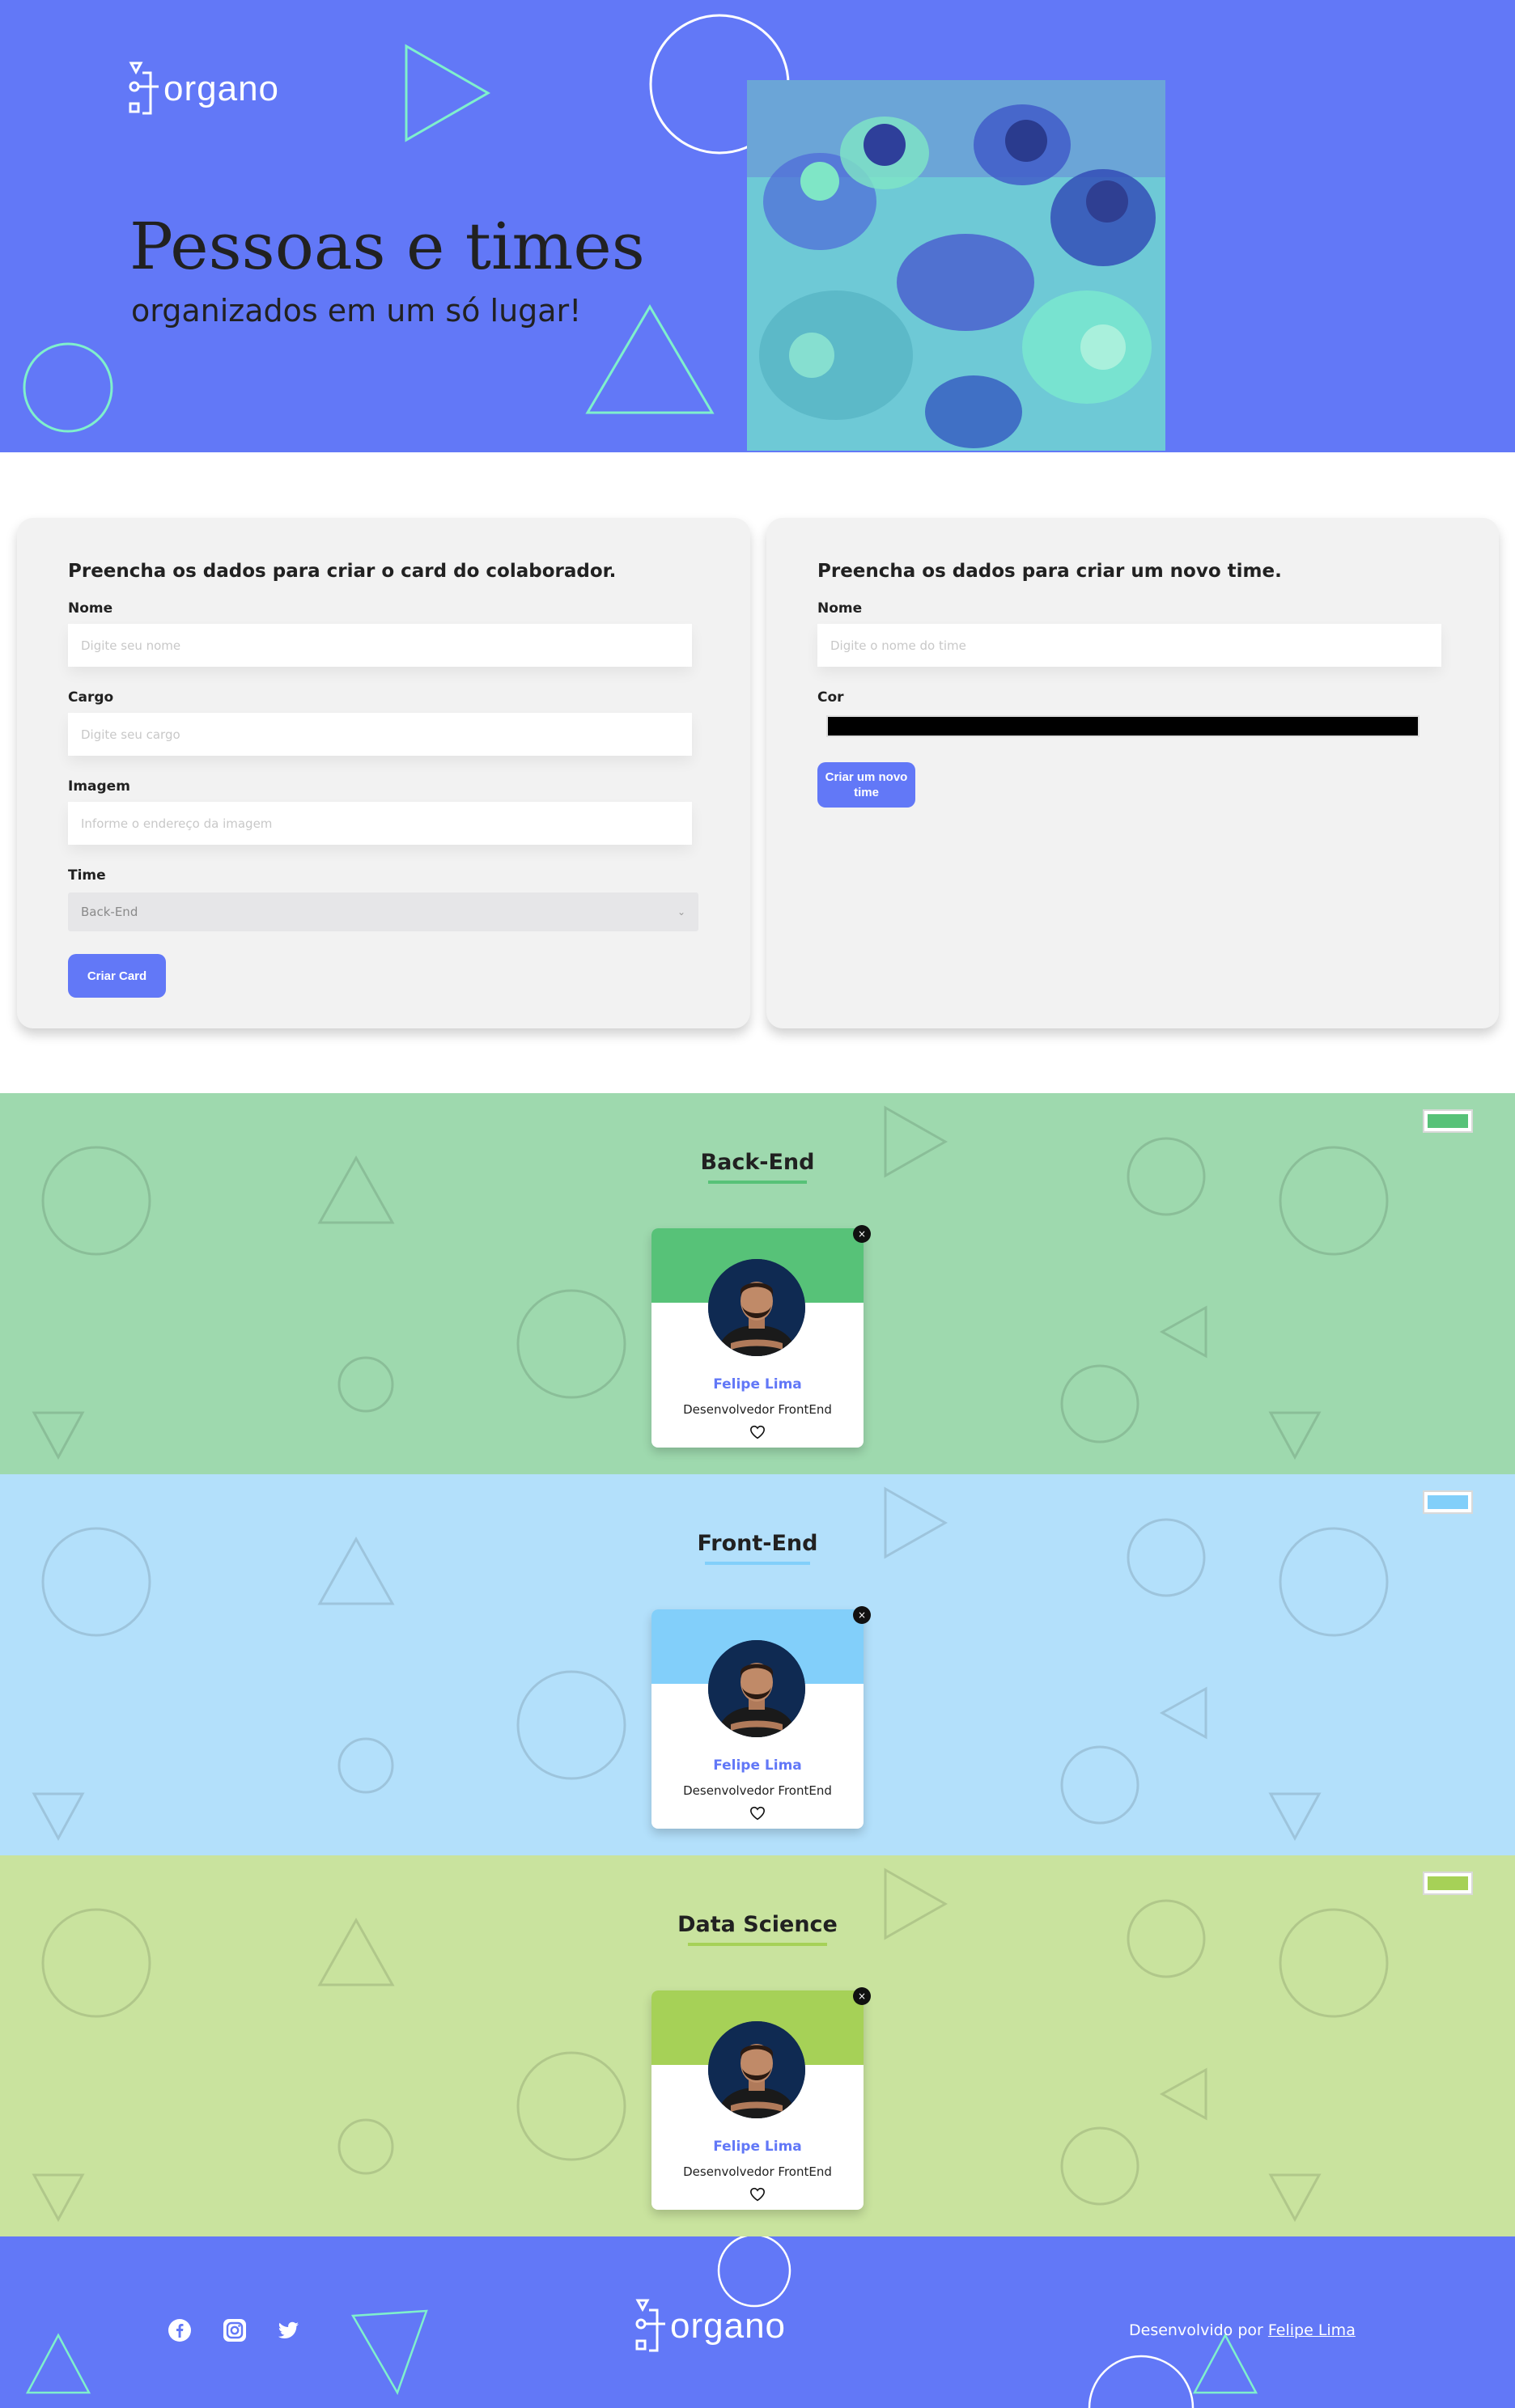 Image resolution: width=1515 pixels, height=2408 pixels. I want to click on team-hands-photo, so click(956, 265).